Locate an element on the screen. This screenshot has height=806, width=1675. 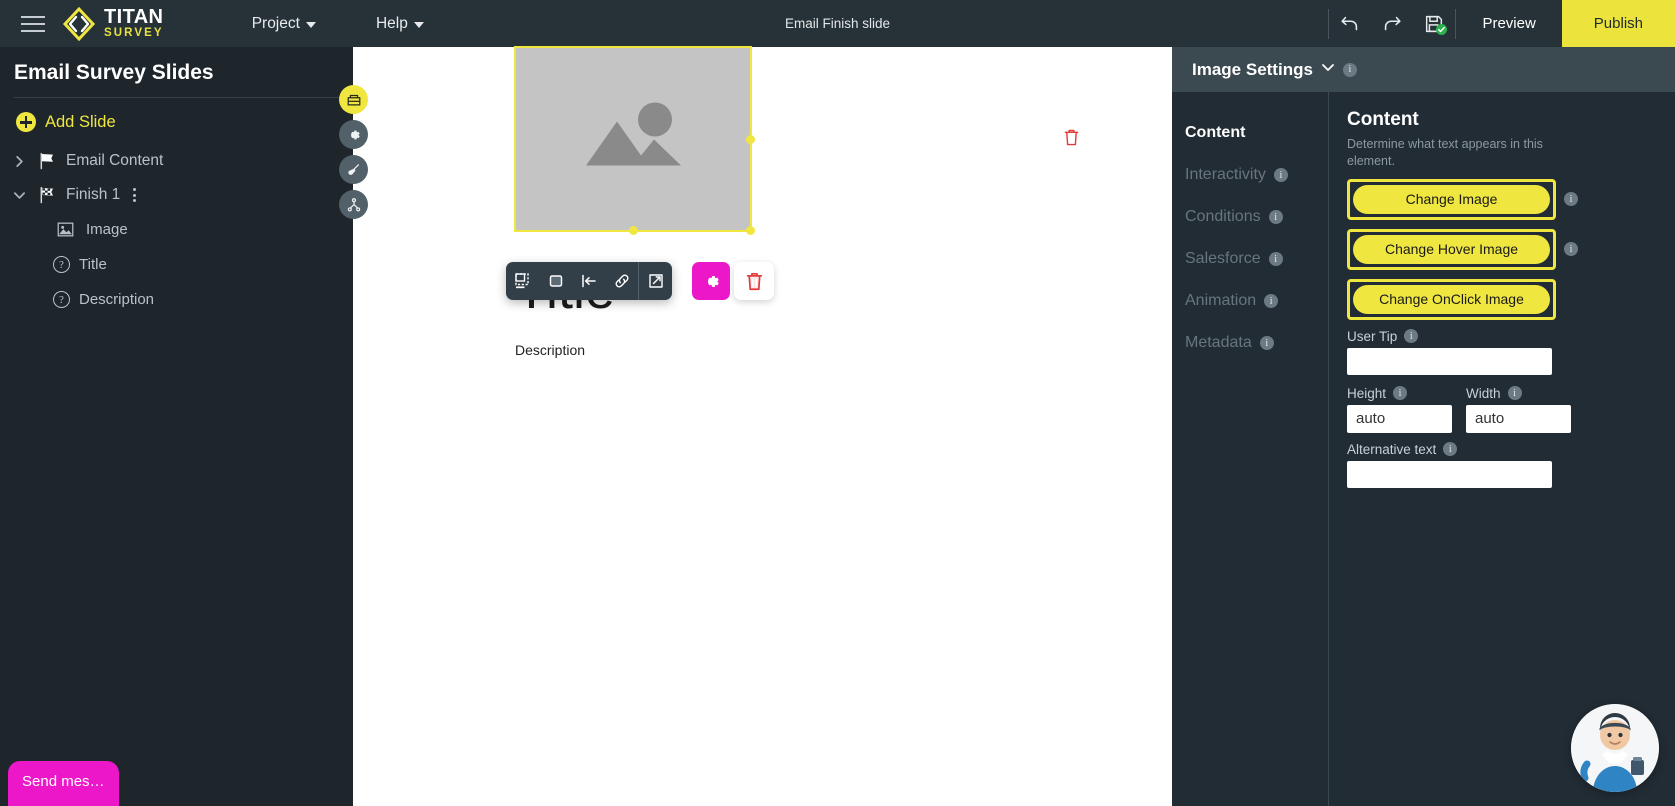
layers-icon is located at coordinates (353, 99).